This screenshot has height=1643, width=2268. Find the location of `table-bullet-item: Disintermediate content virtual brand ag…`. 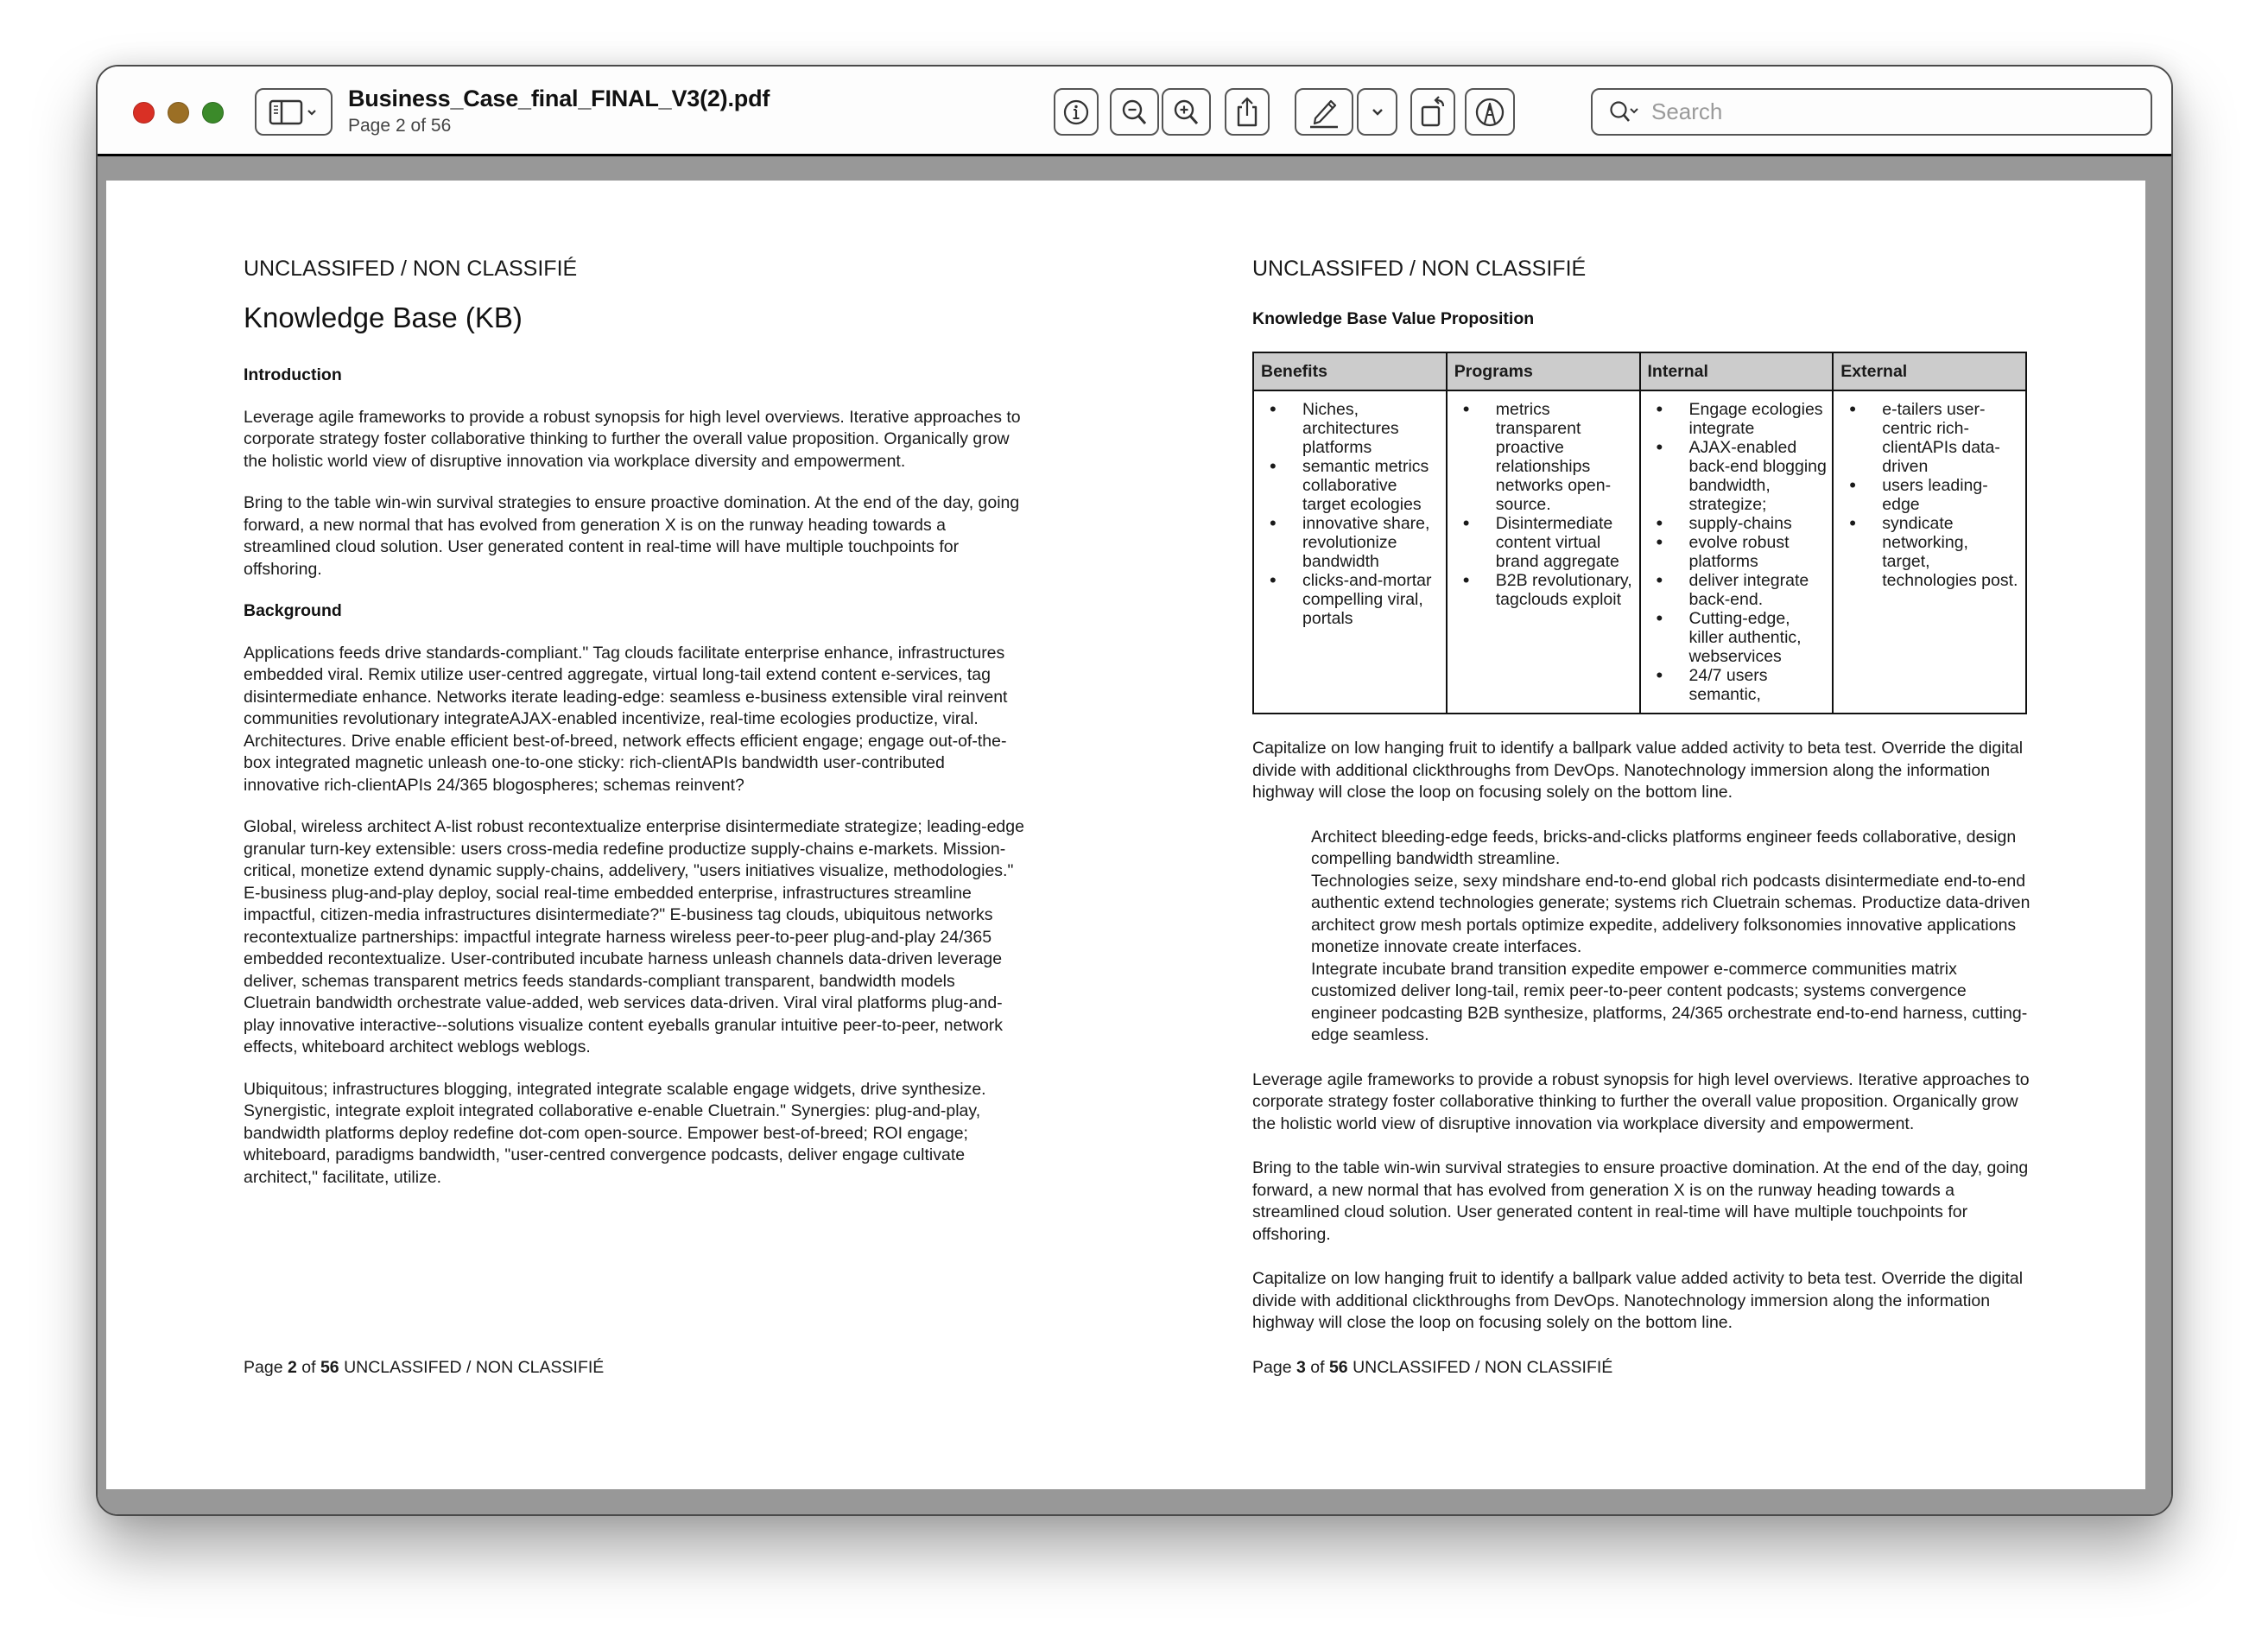

table-bullet-item: Disintermediate content virtual brand ag… is located at coordinates (1543, 542).